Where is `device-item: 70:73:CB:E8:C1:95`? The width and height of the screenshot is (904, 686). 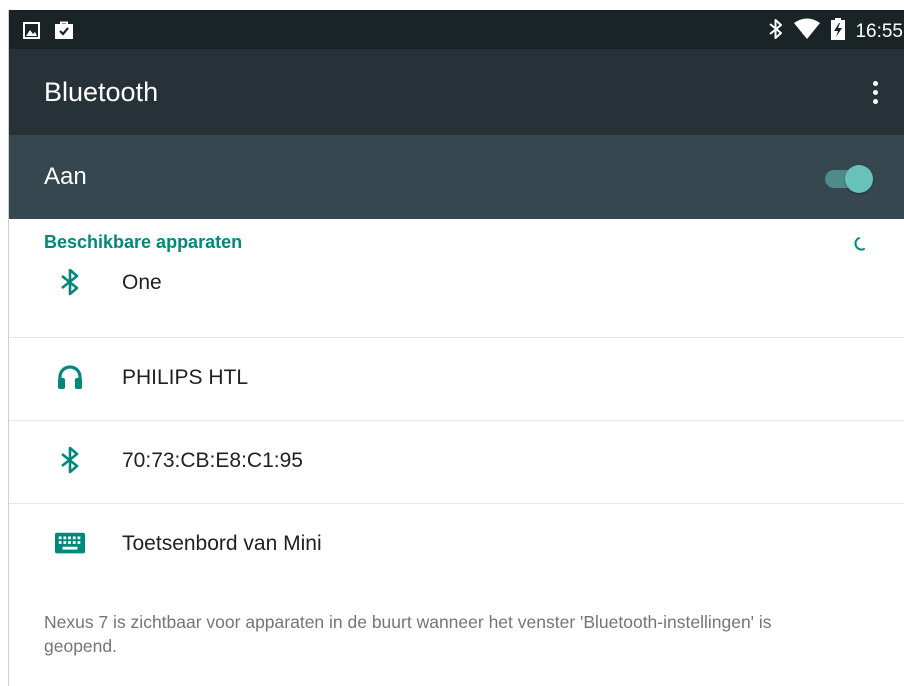 device-item: 70:73:CB:E8:C1:95 is located at coordinates (456, 462).